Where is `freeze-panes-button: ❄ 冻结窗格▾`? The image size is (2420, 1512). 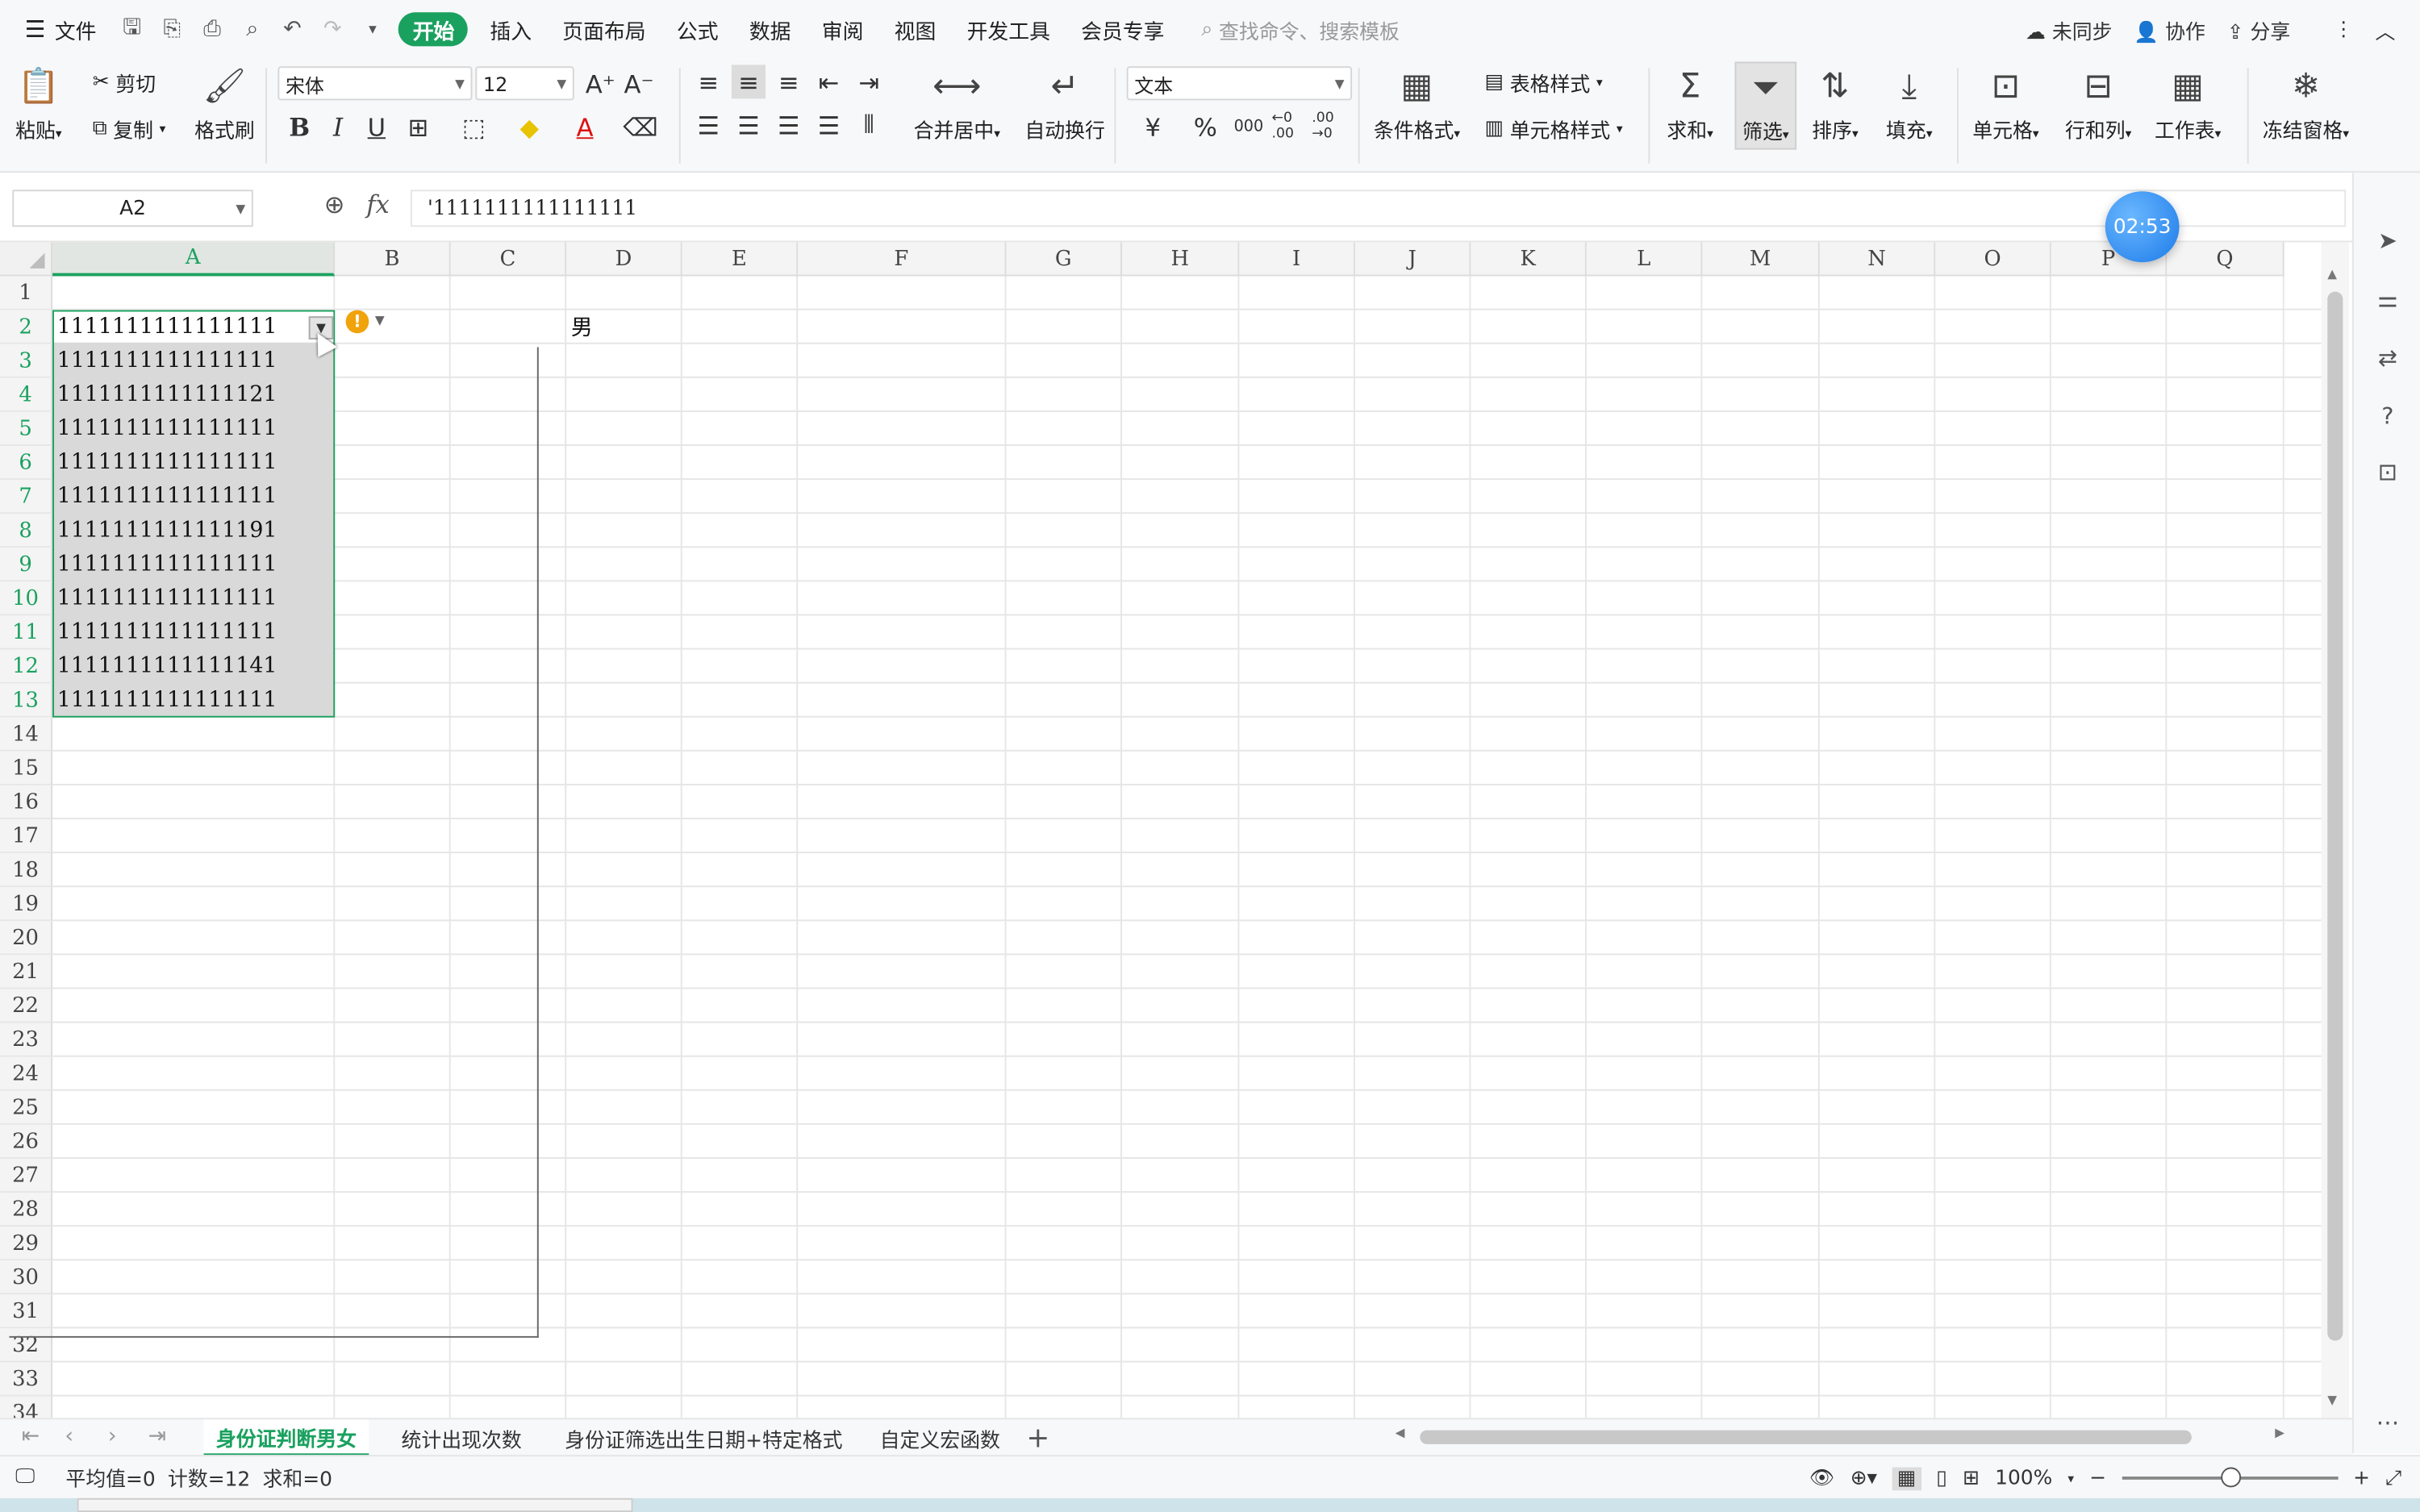 freeze-panes-button: ❄ 冻结窗格▾ is located at coordinates (2306, 104).